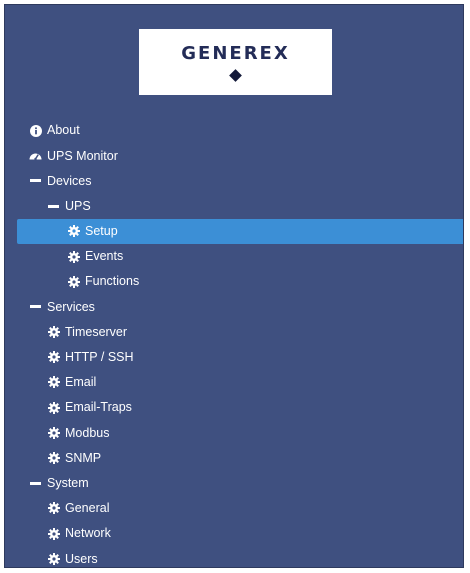 The width and height of the screenshot is (470, 573). I want to click on nav-item-modbus: Modbus, so click(234, 432).